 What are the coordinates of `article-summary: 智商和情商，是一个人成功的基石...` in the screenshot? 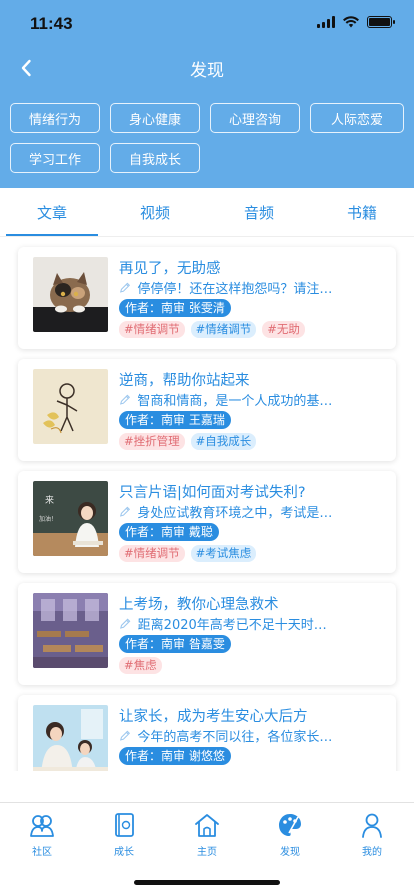 It's located at (226, 399).